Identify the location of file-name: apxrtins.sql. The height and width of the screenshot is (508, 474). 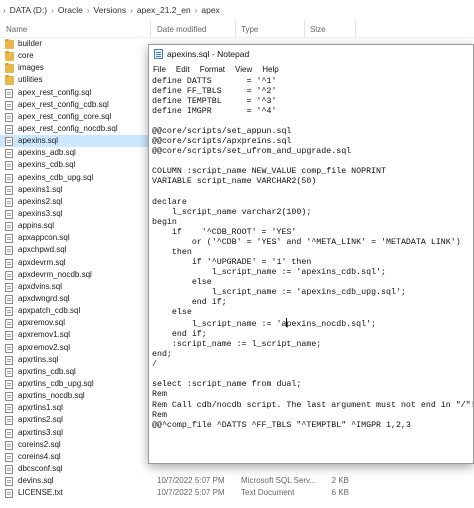
(38, 359).